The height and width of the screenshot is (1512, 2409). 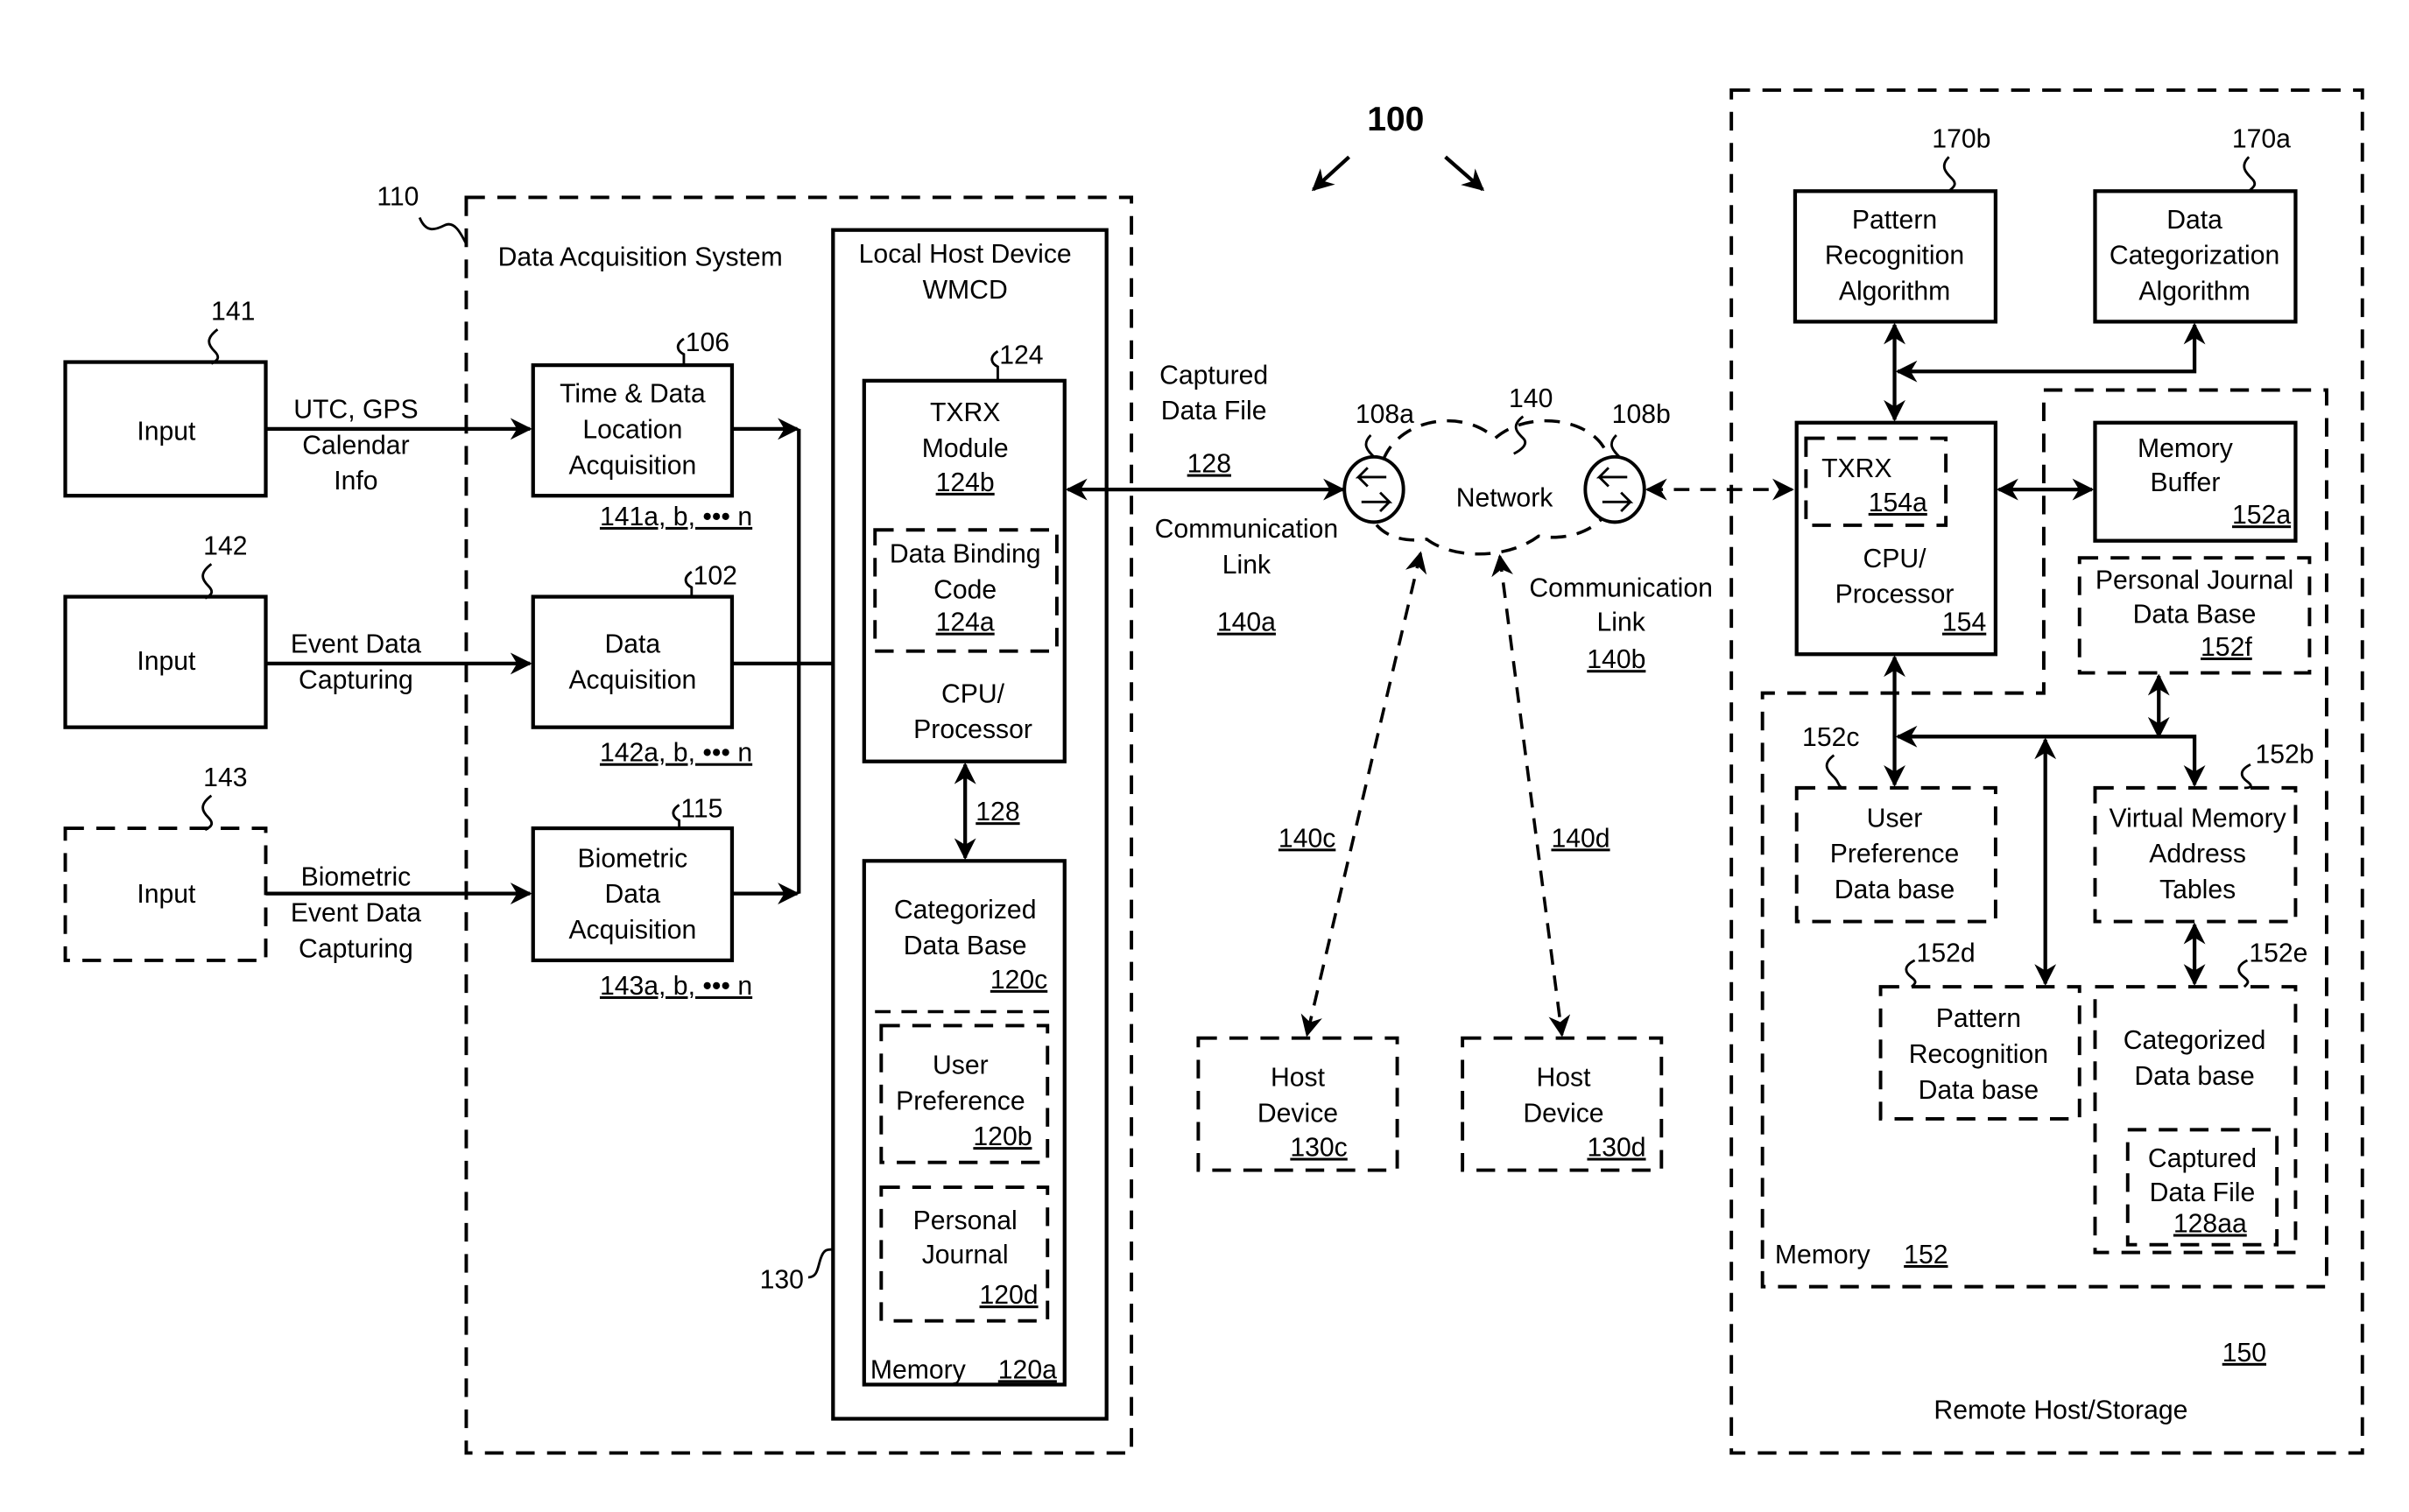 What do you see at coordinates (1895, 890) in the screenshot?
I see `user-pref-db-line3: Data base` at bounding box center [1895, 890].